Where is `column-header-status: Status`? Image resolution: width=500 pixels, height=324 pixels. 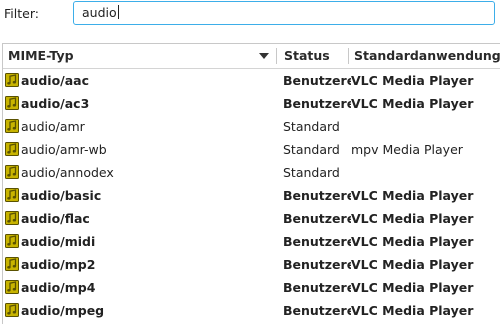
column-header-status: Status is located at coordinates (307, 56).